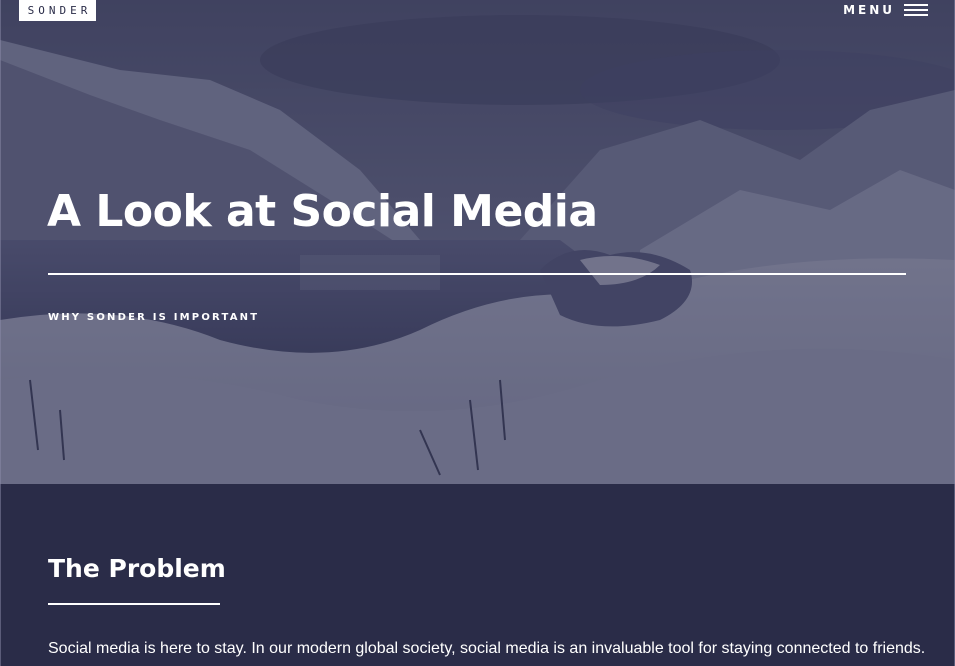  What do you see at coordinates (869, 10) in the screenshot?
I see `menu-label: MENU` at bounding box center [869, 10].